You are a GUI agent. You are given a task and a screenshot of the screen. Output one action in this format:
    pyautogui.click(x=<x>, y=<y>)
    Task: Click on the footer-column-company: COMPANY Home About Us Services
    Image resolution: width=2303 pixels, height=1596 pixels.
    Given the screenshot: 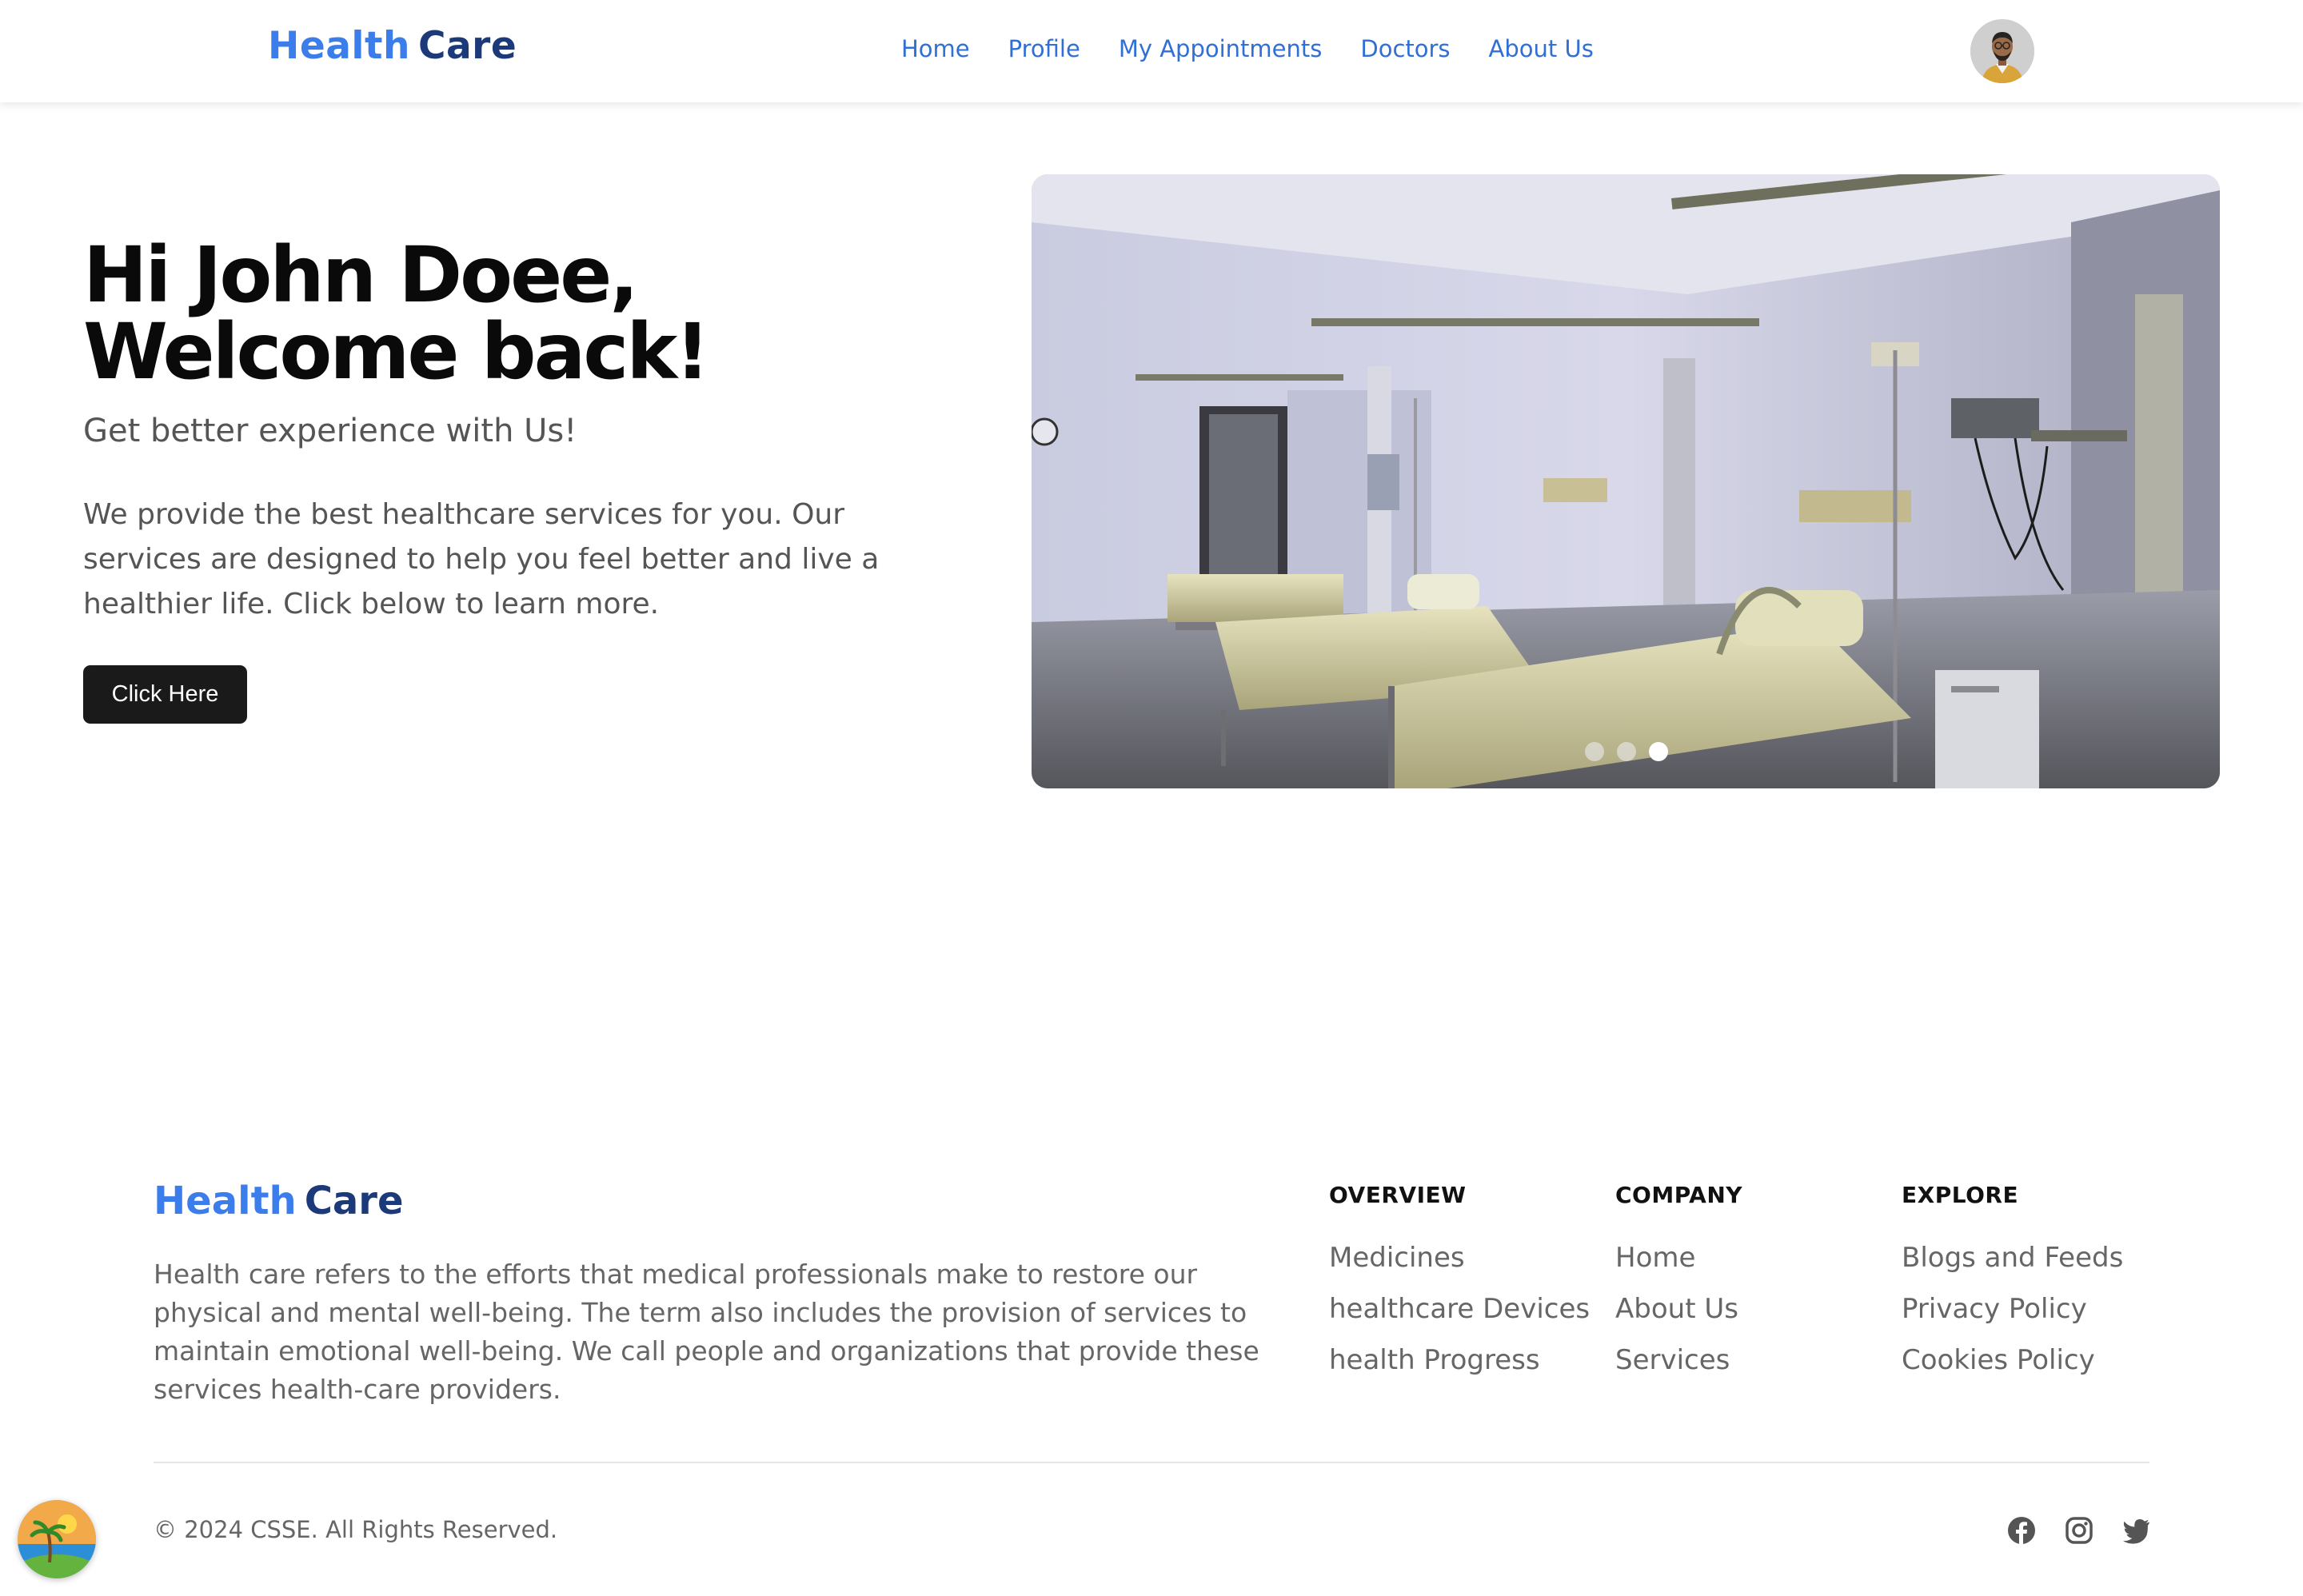 What is the action you would take?
    pyautogui.click(x=1751, y=1288)
    